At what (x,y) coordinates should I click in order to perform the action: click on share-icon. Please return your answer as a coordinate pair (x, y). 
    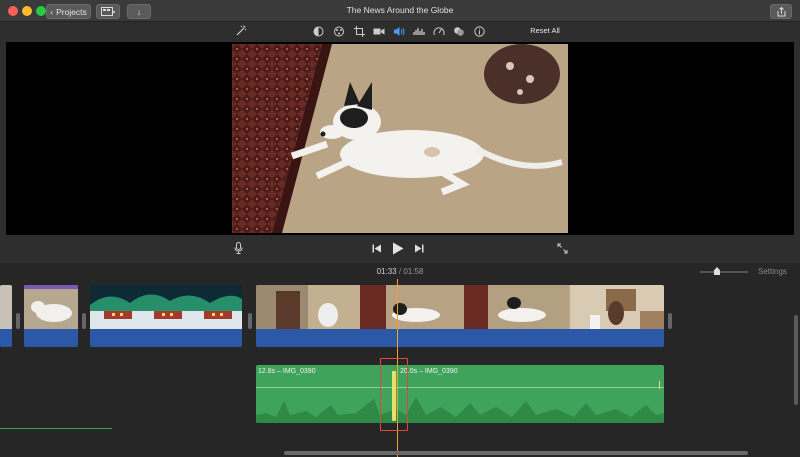
    Looking at the image, I should click on (781, 11).